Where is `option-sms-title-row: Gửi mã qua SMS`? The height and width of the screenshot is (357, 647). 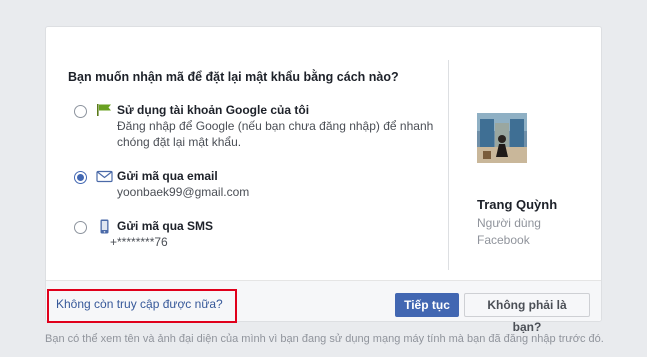 option-sms-title-row: Gửi mã qua SMS is located at coordinates (154, 226).